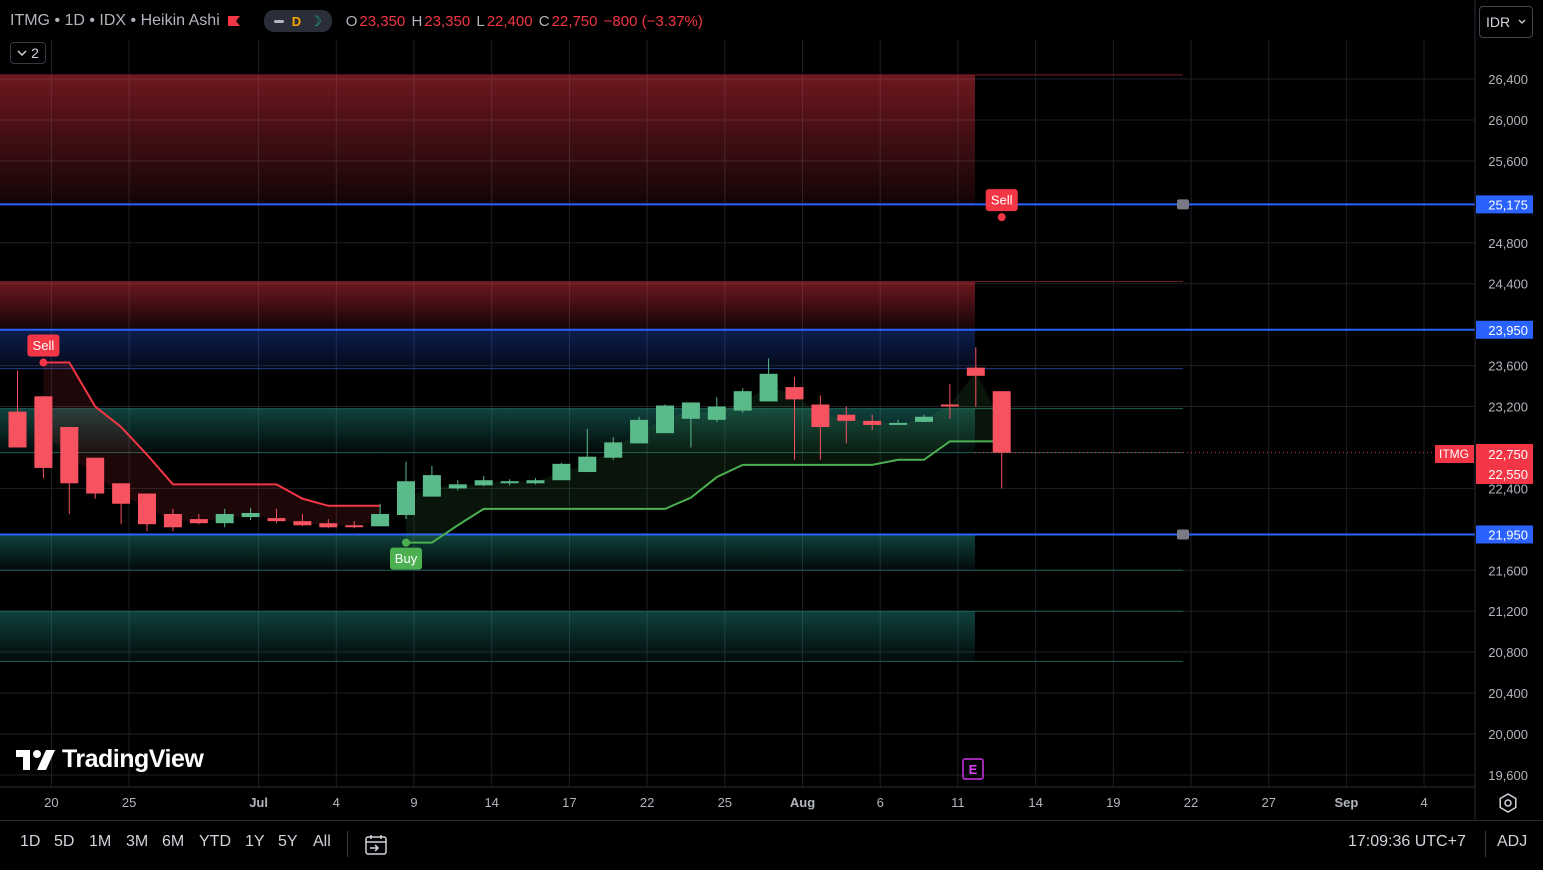 This screenshot has height=870, width=1543. Describe the element at coordinates (1268, 802) in the screenshot. I see `time-tick-label: 27` at that location.